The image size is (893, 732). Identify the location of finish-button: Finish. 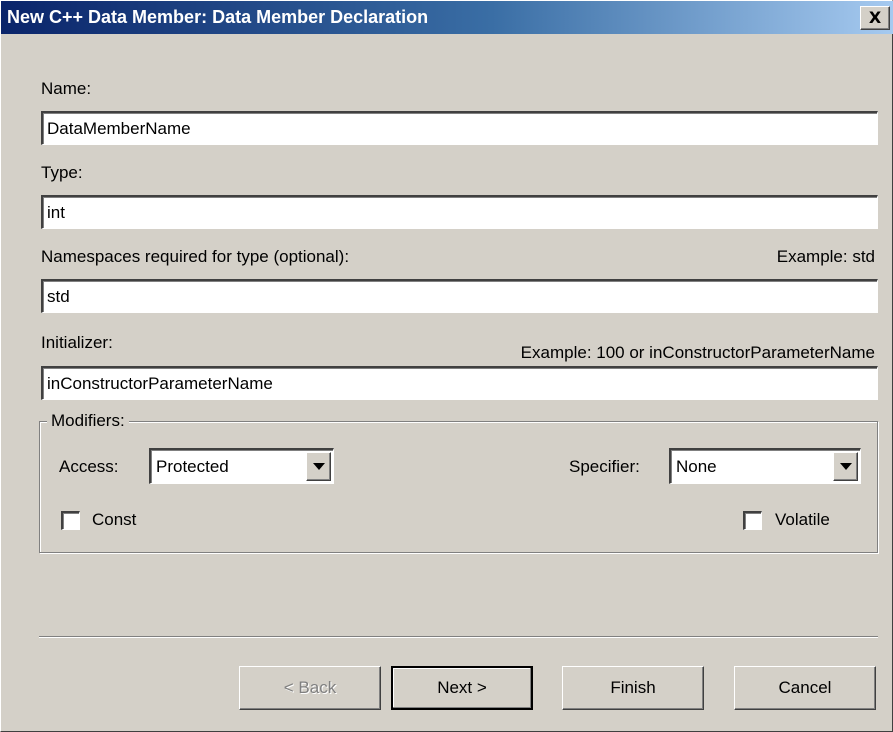
(633, 688).